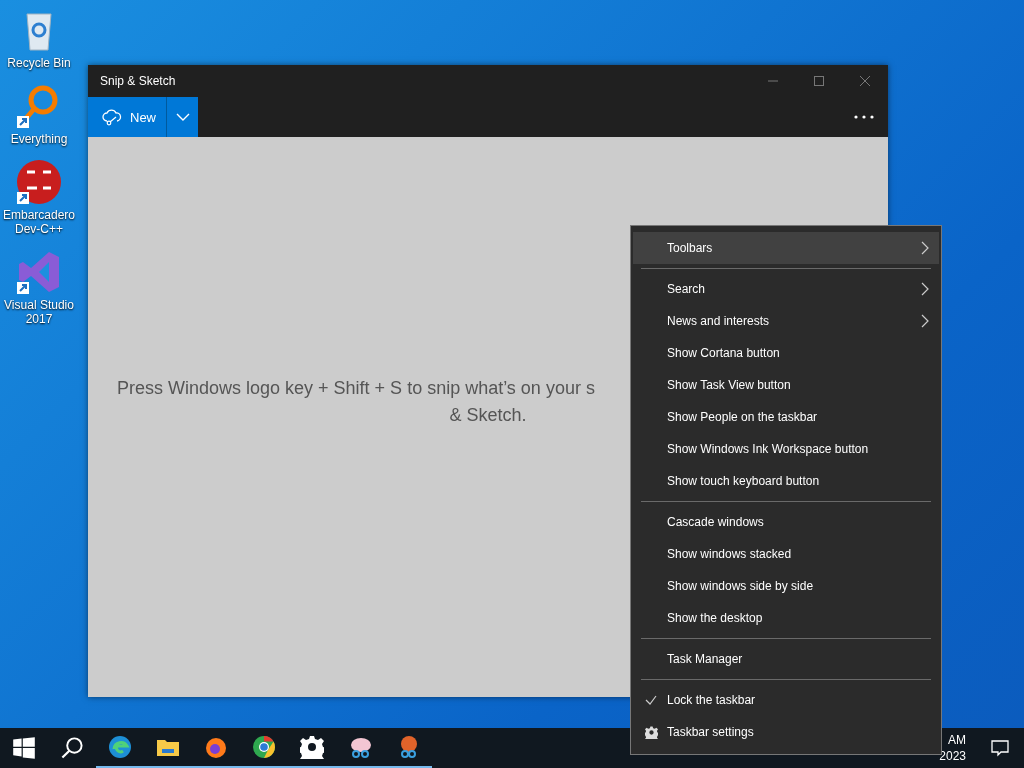 This screenshot has height=768, width=1024. I want to click on desktop-icon-label: Visual Studio 2017, so click(39, 312).